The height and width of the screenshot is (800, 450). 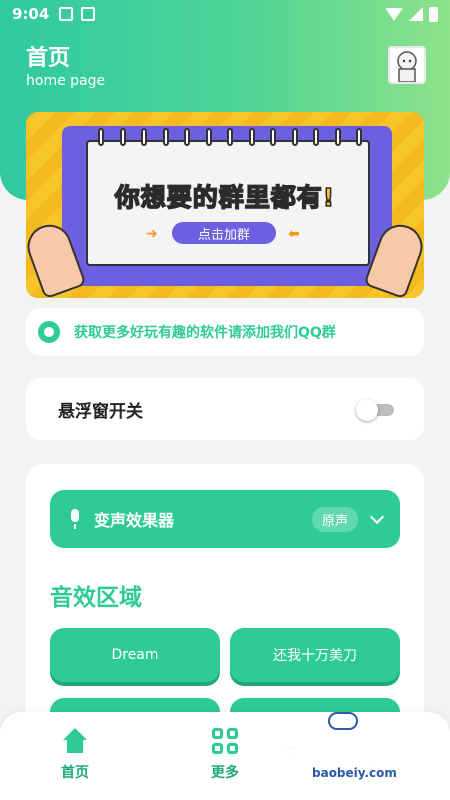 I want to click on nav-more-label: 更多, so click(x=225, y=773).